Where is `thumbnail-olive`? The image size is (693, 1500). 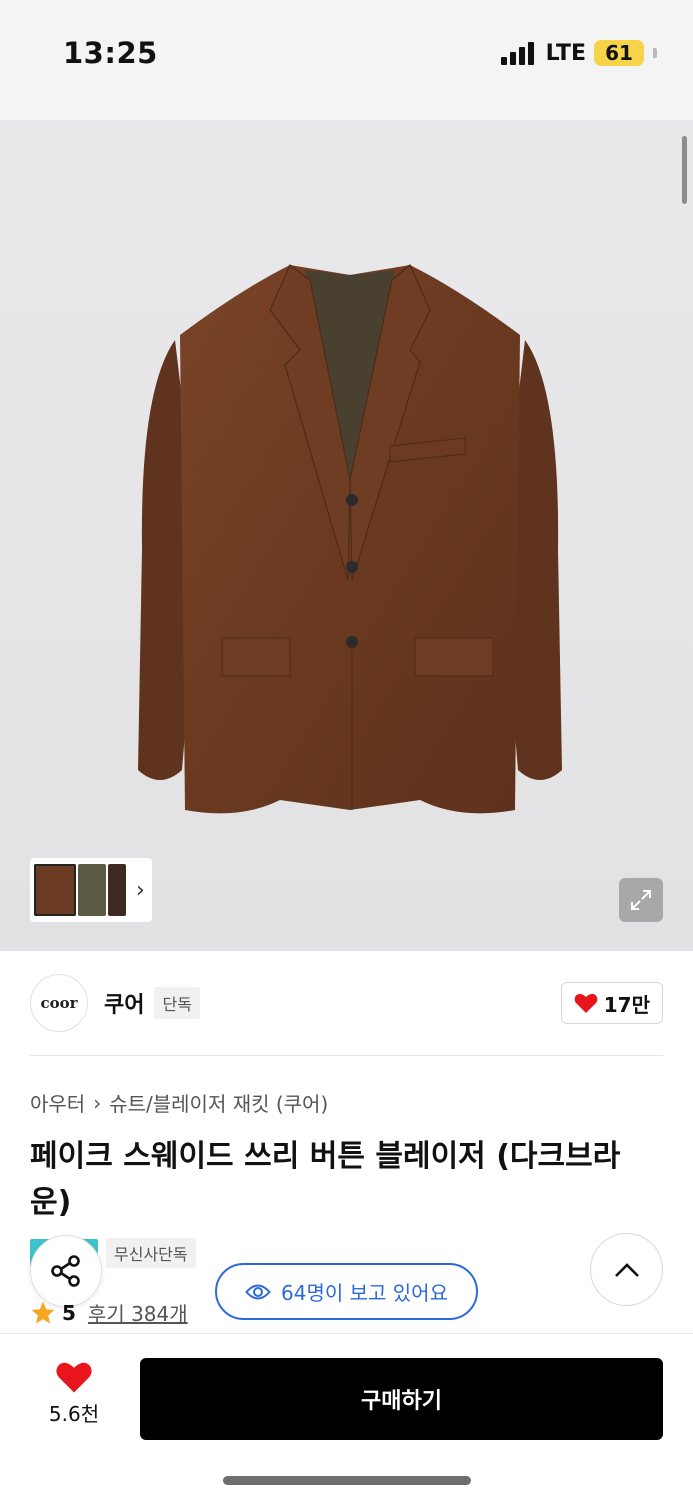
thumbnail-olive is located at coordinates (92, 890).